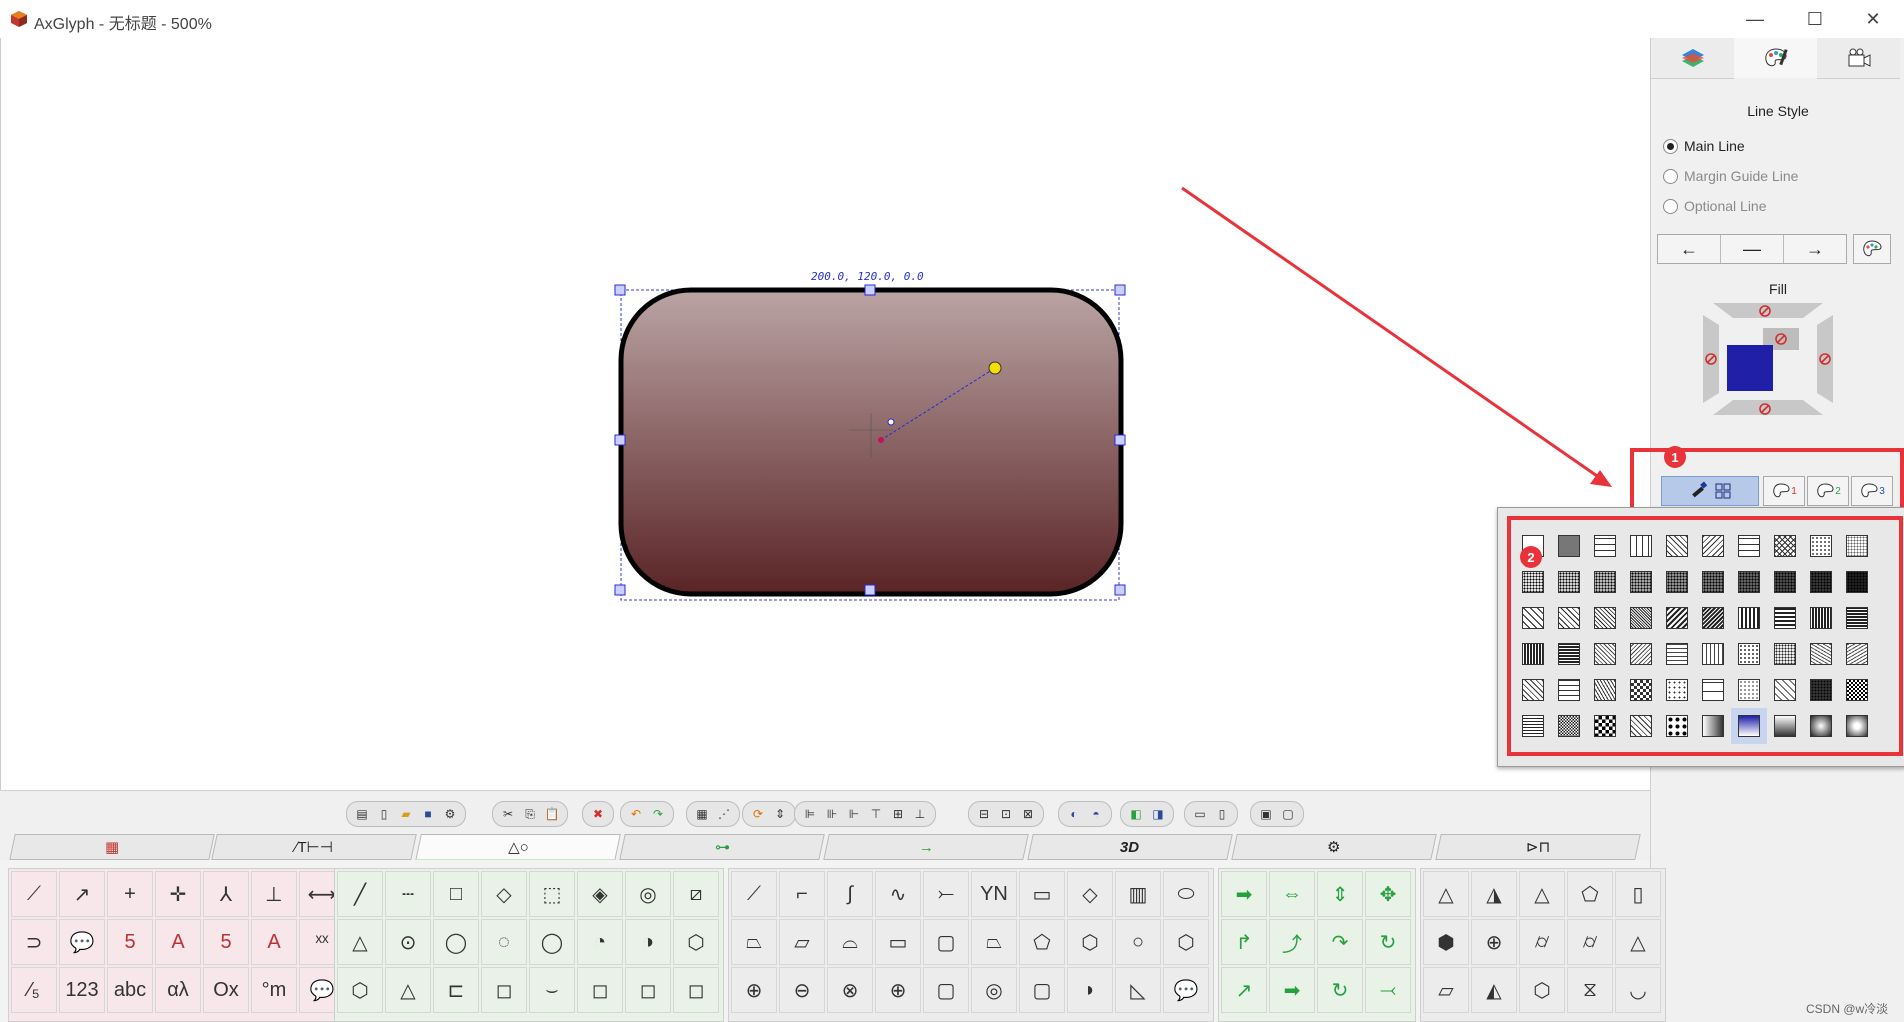 This screenshot has height=1022, width=1904. What do you see at coordinates (1750, 368) in the screenshot?
I see `fill-color-swatch` at bounding box center [1750, 368].